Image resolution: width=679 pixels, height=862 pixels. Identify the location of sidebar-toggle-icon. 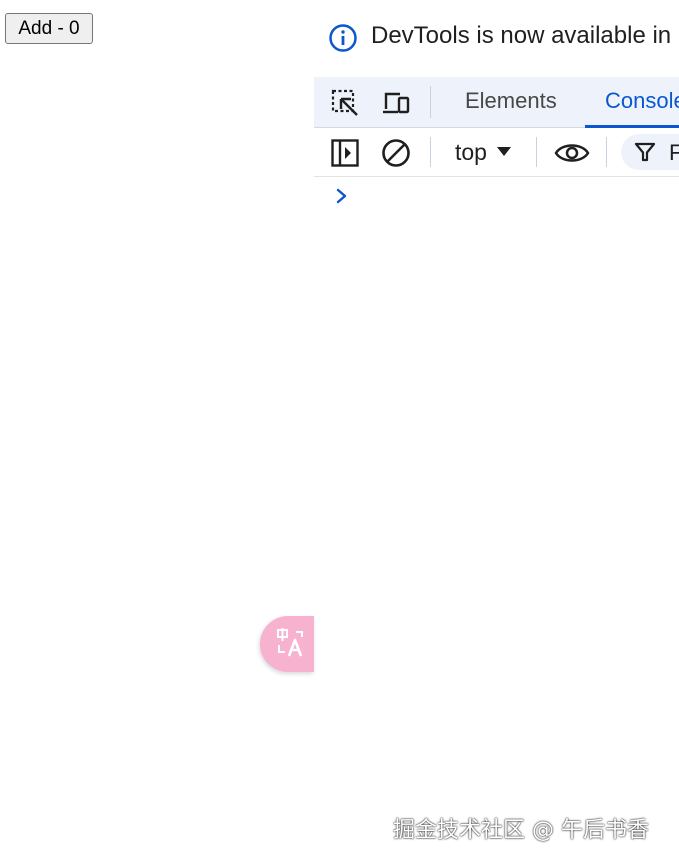
(345, 153).